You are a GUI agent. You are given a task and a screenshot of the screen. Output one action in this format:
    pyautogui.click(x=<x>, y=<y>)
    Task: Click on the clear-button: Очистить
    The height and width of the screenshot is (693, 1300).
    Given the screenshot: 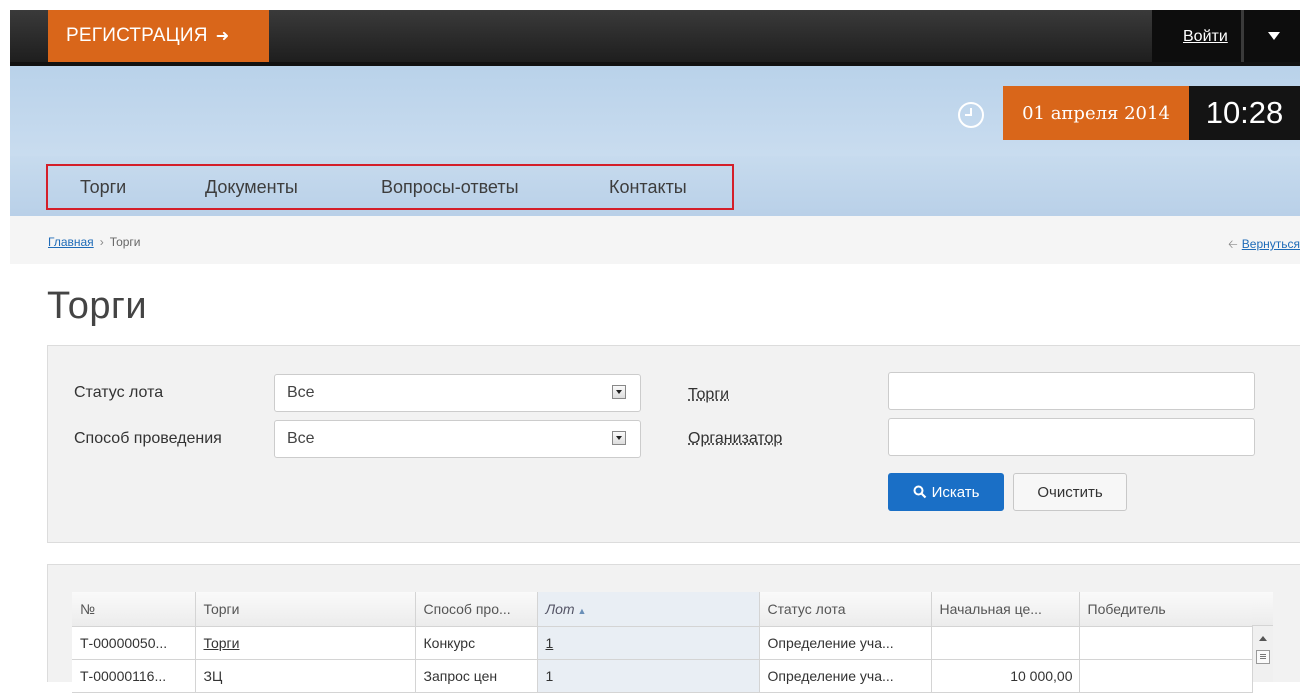 What is the action you would take?
    pyautogui.click(x=1070, y=492)
    